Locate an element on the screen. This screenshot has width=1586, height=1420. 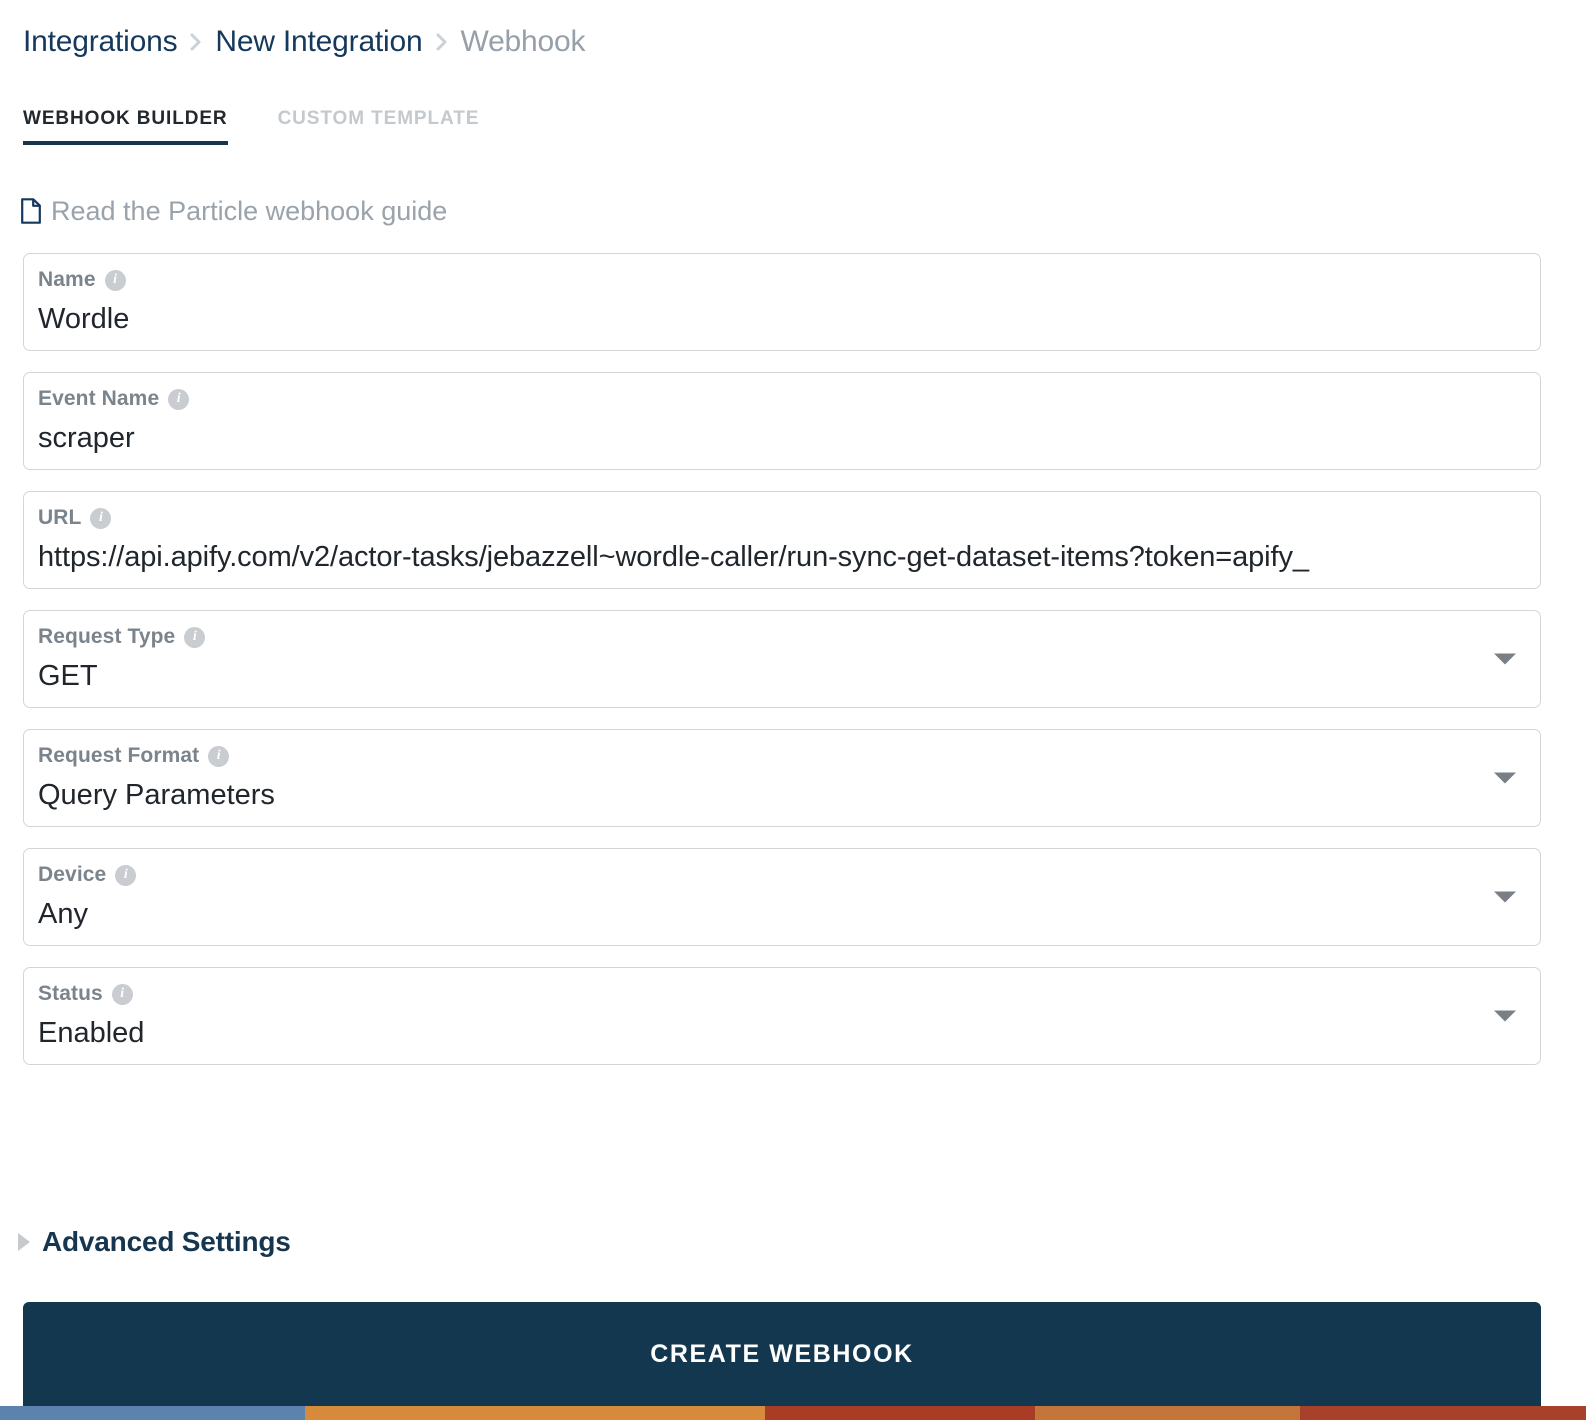
field-request-type-label: Request Type is located at coordinates (107, 636).